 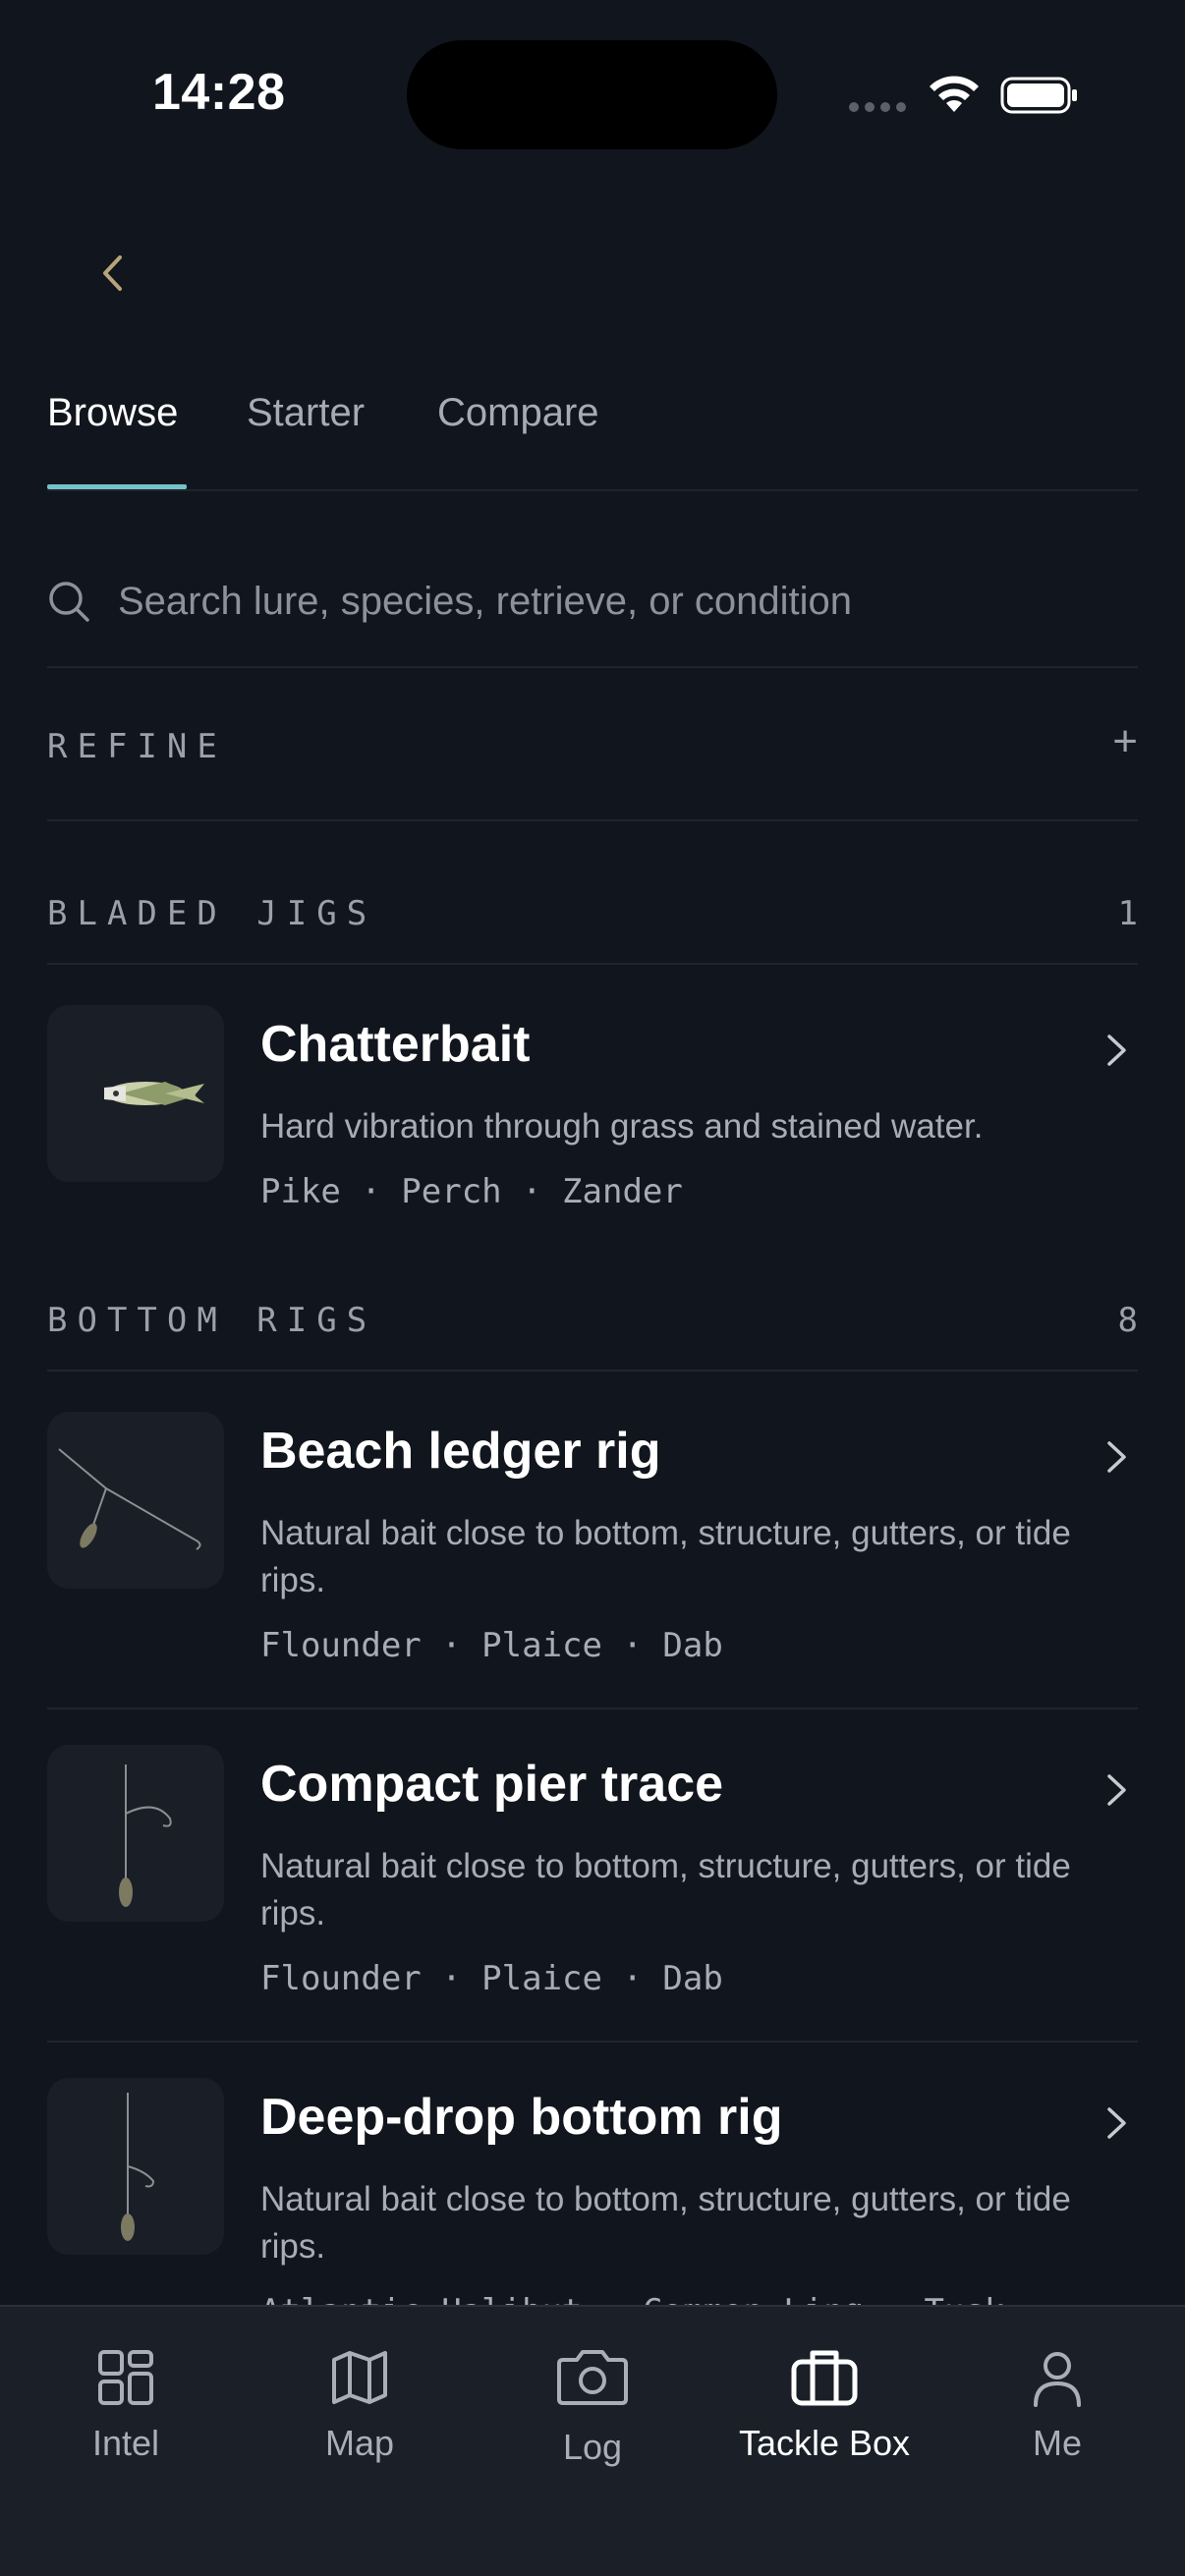 I want to click on item-title: Chatterbait, so click(x=396, y=1044).